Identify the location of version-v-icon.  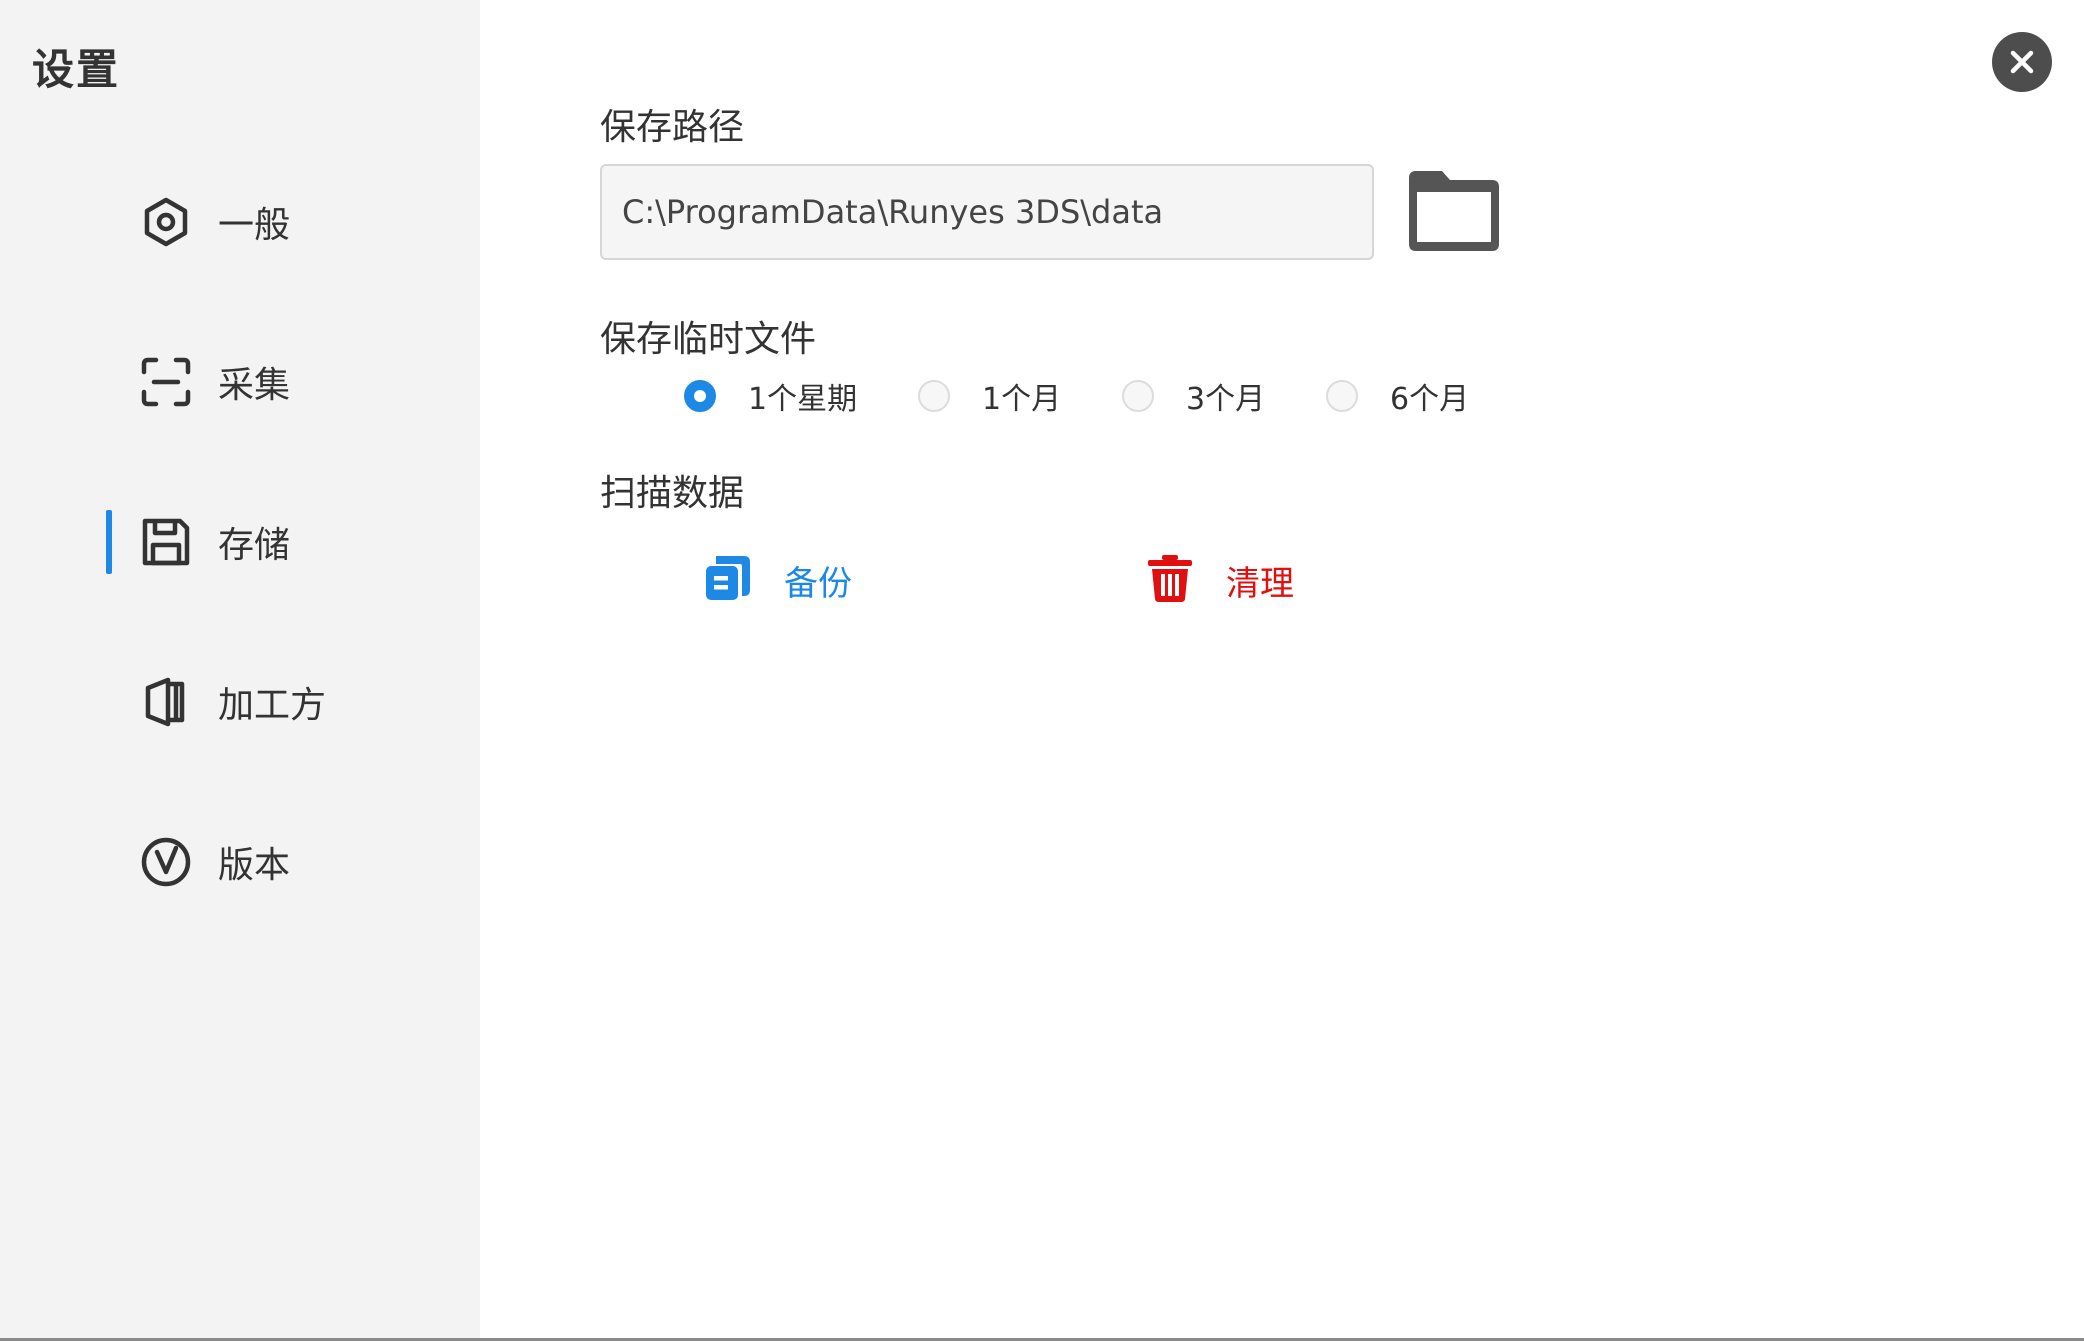
(166, 862).